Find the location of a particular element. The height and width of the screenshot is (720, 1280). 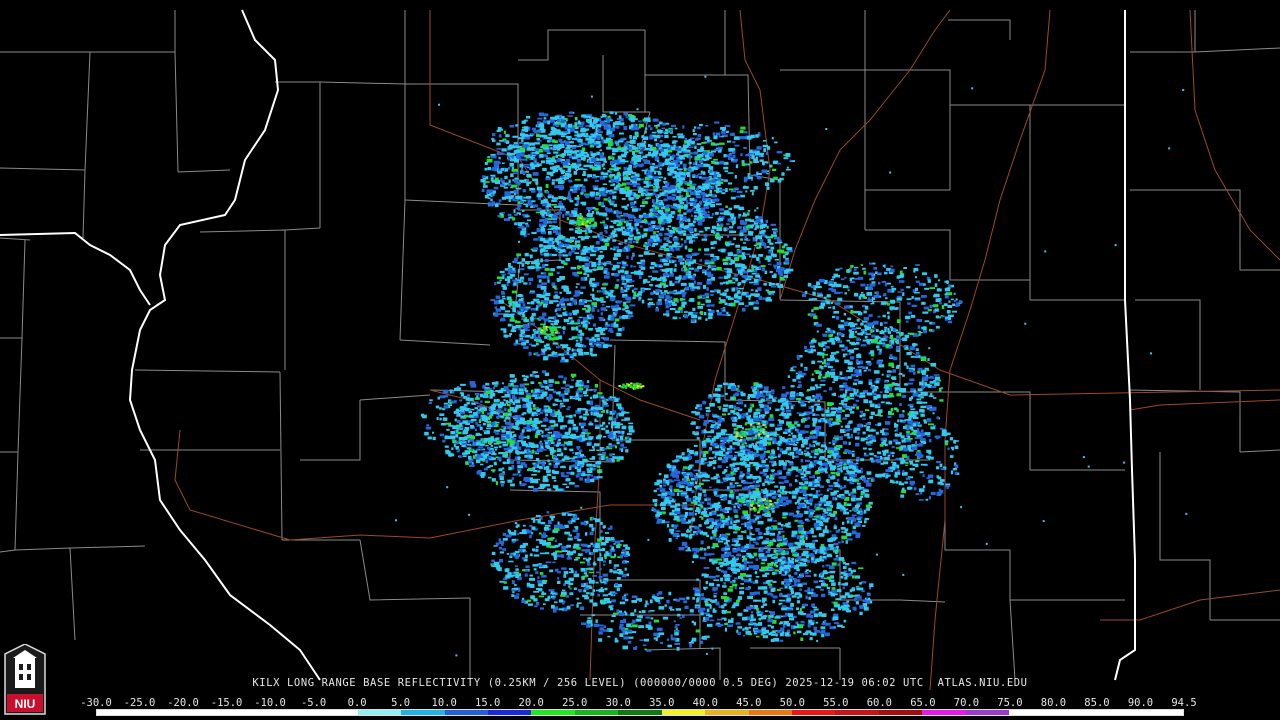

county-line is located at coordinates (977, 535).